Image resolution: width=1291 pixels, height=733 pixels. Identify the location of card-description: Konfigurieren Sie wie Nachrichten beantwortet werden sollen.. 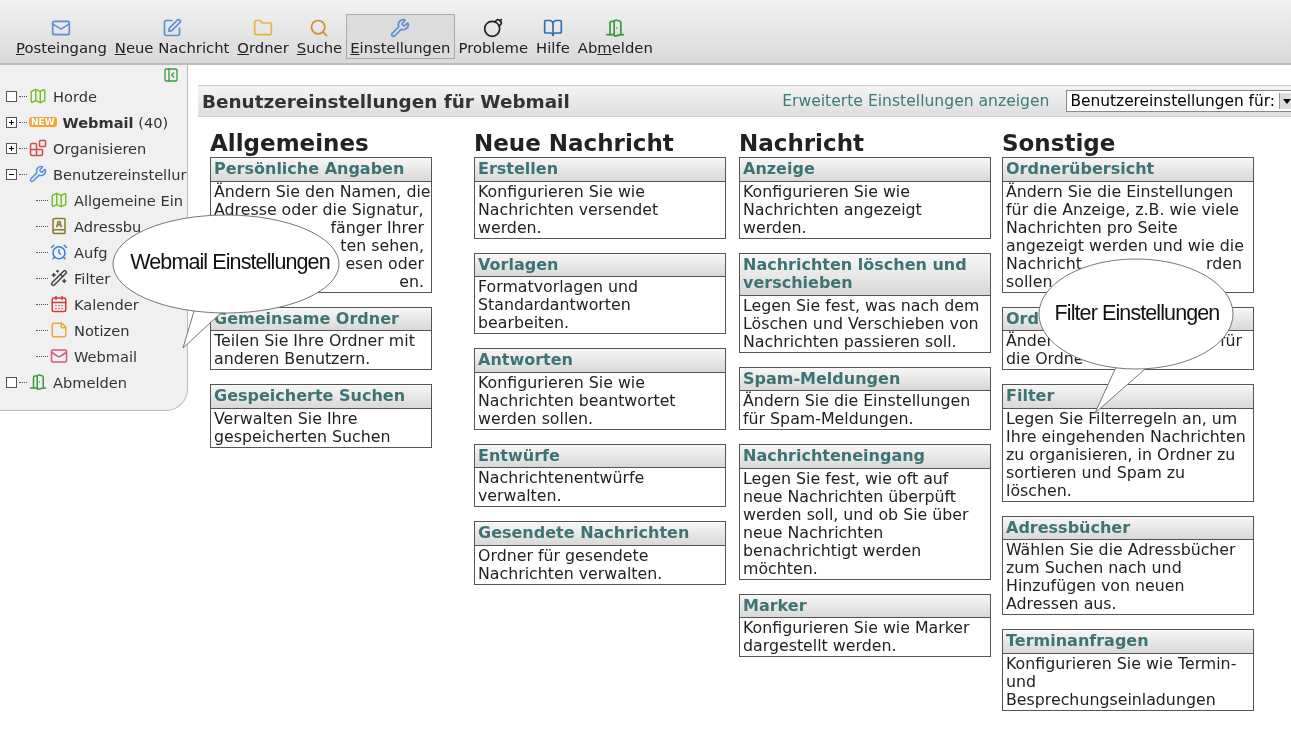
(577, 400).